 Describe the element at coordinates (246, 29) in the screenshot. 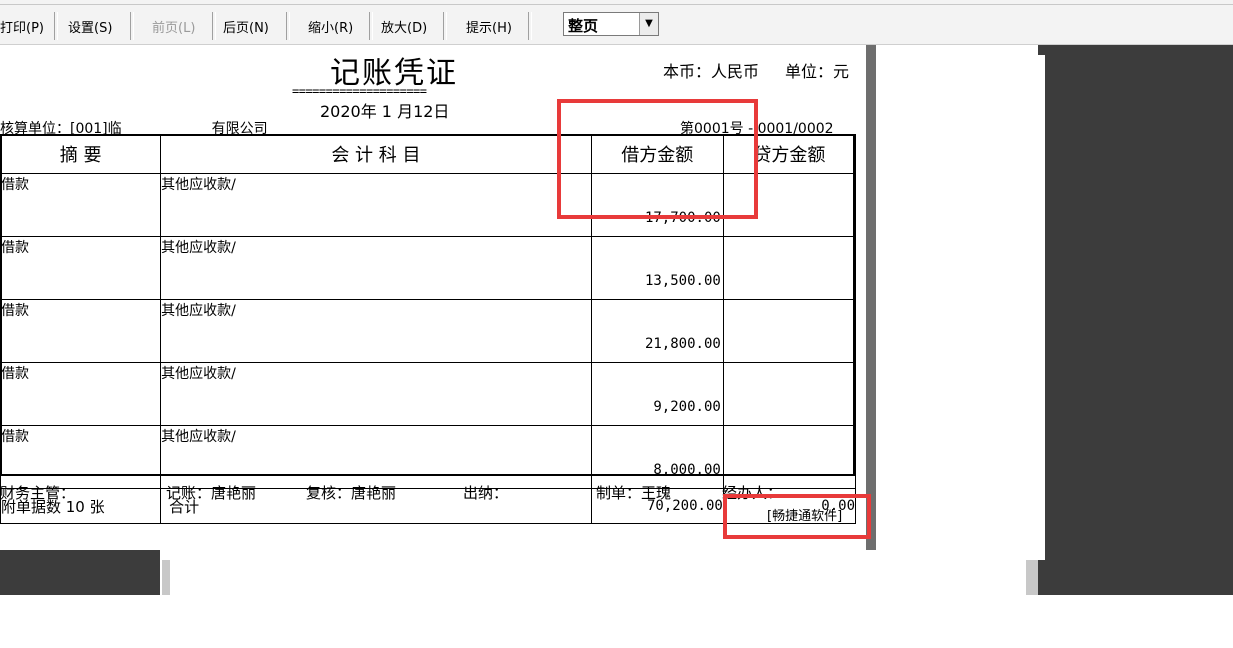

I see `next-page-button: 后页(N)` at that location.